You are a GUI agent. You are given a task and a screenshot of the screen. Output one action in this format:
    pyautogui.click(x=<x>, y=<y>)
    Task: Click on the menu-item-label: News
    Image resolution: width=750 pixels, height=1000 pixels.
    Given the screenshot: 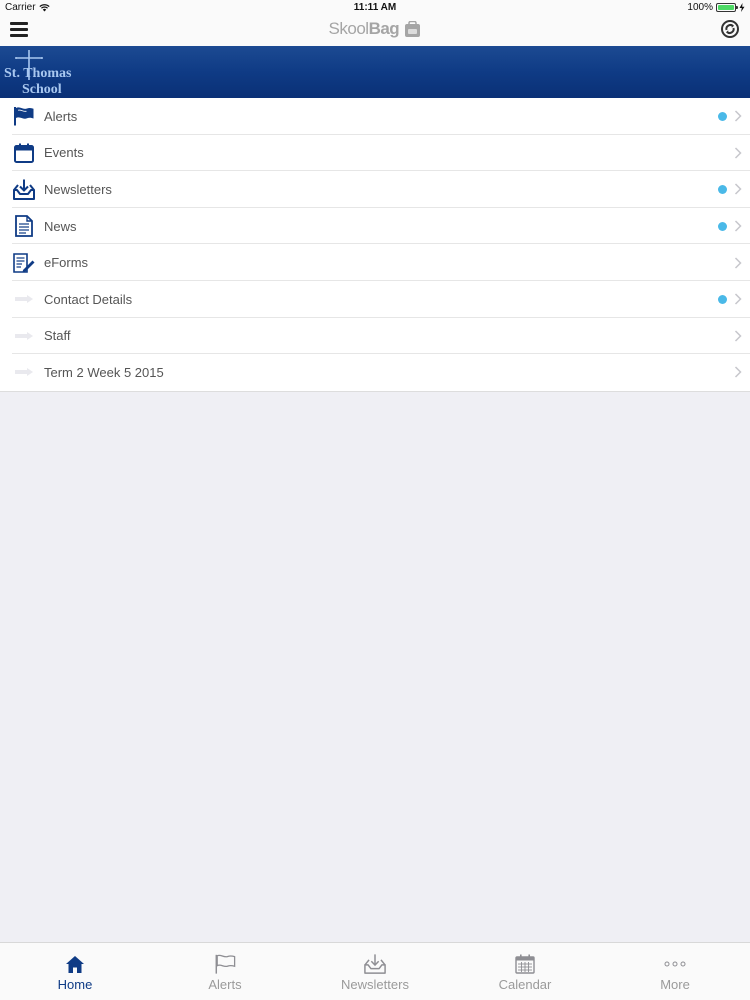 What is the action you would take?
    pyautogui.click(x=60, y=226)
    